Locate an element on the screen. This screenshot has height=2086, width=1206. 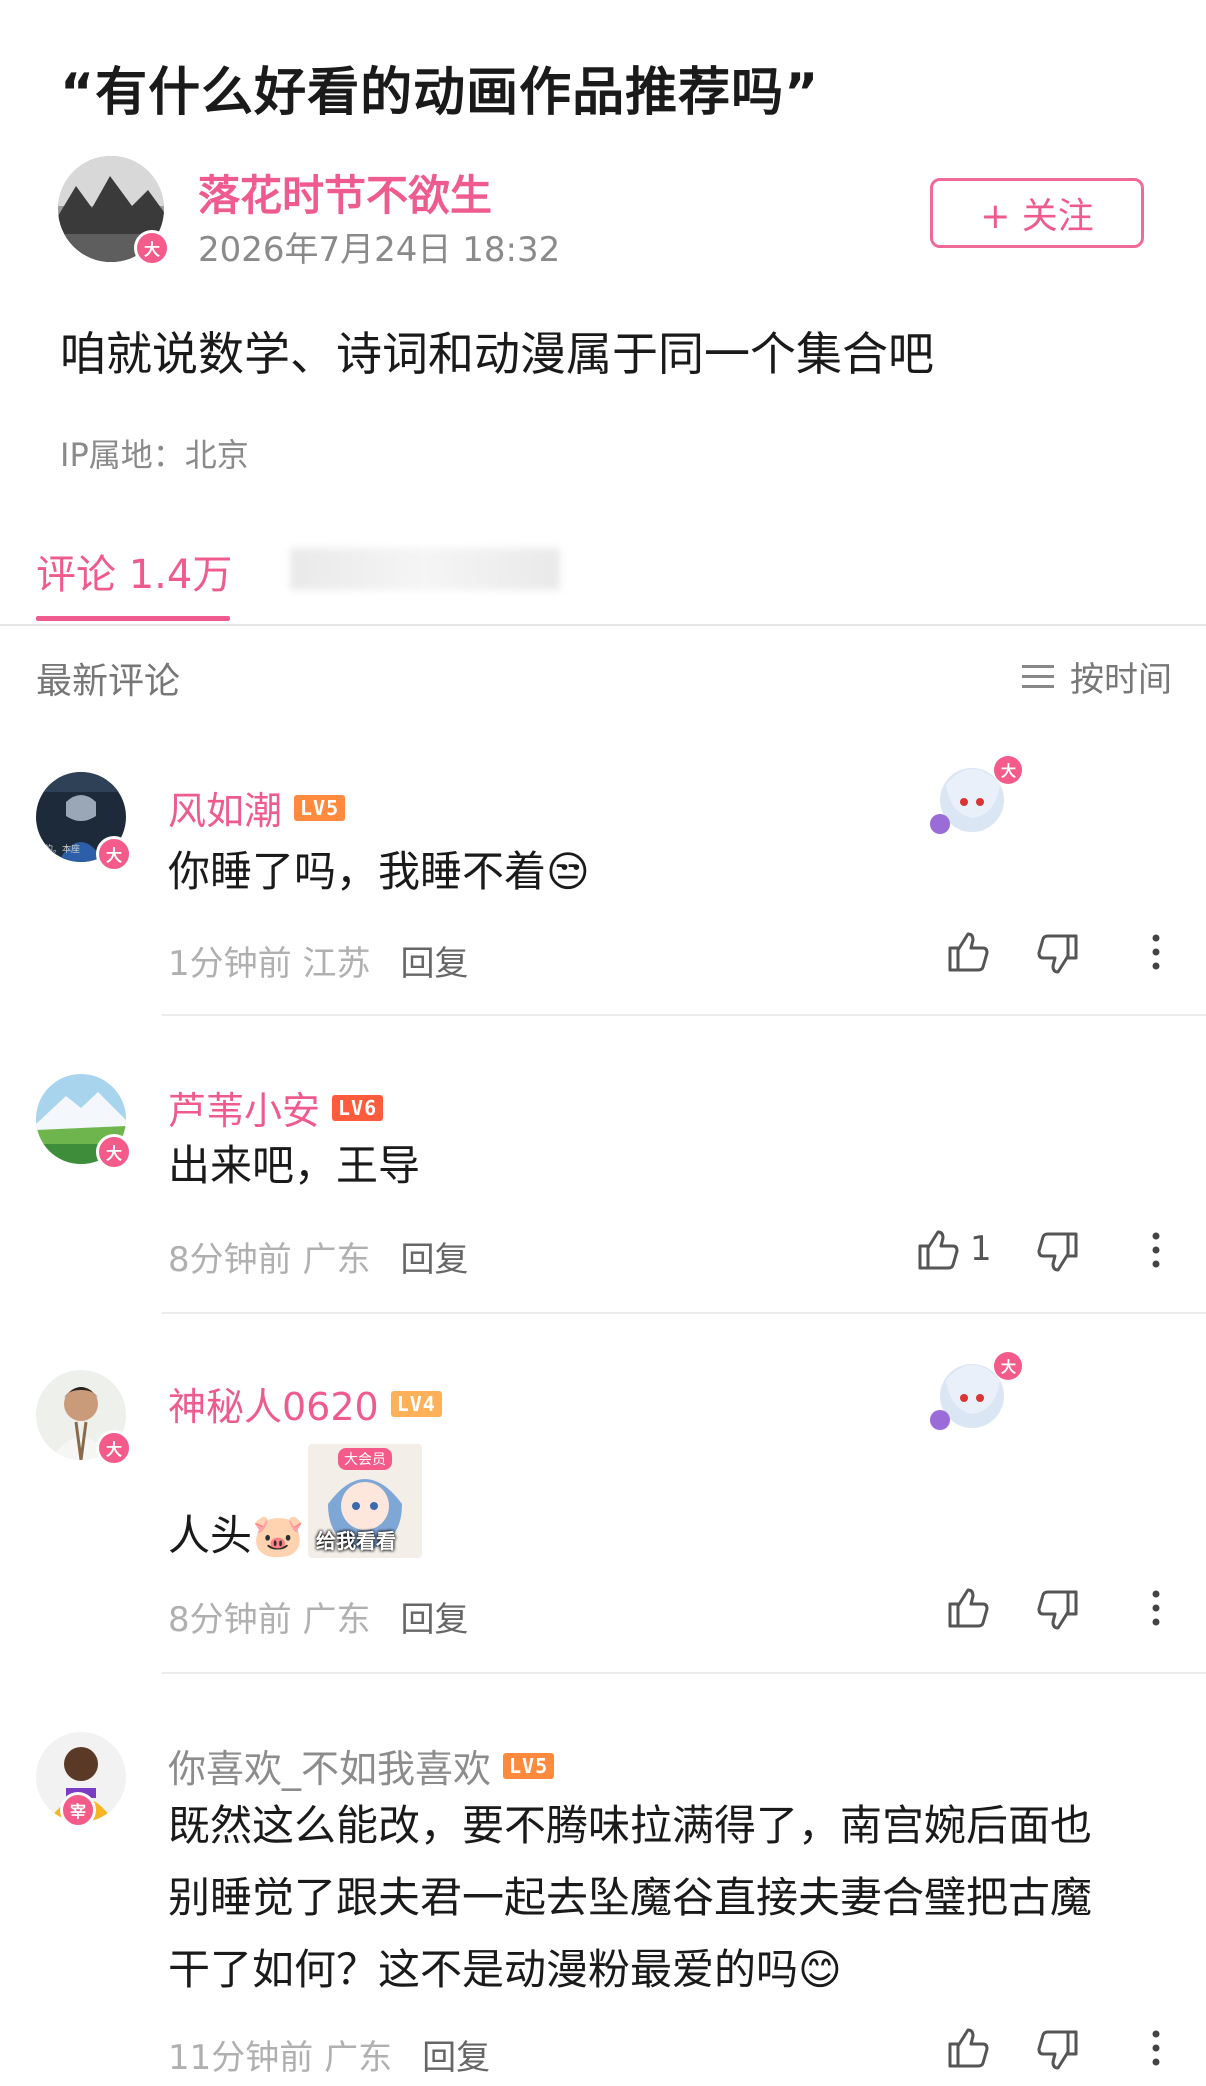
post-time: 2026年7月24日 18:32 is located at coordinates (379, 250).